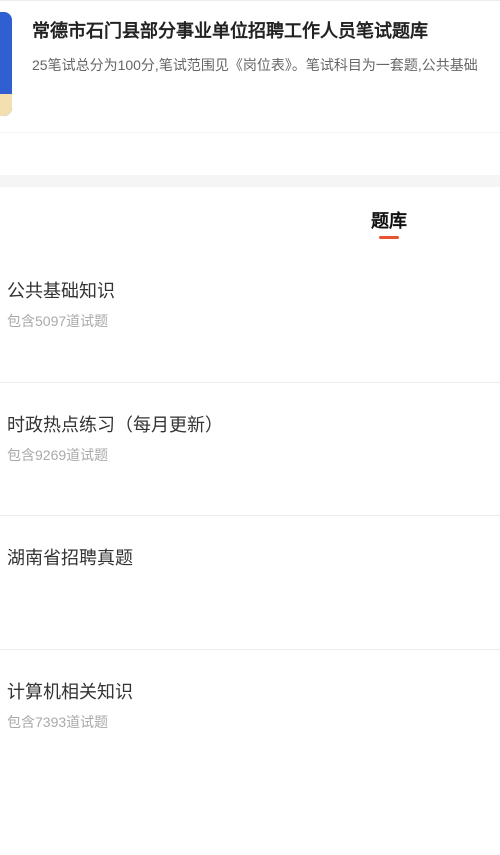  What do you see at coordinates (70, 558) in the screenshot?
I see `bank-name: 湖南省招聘真题` at bounding box center [70, 558].